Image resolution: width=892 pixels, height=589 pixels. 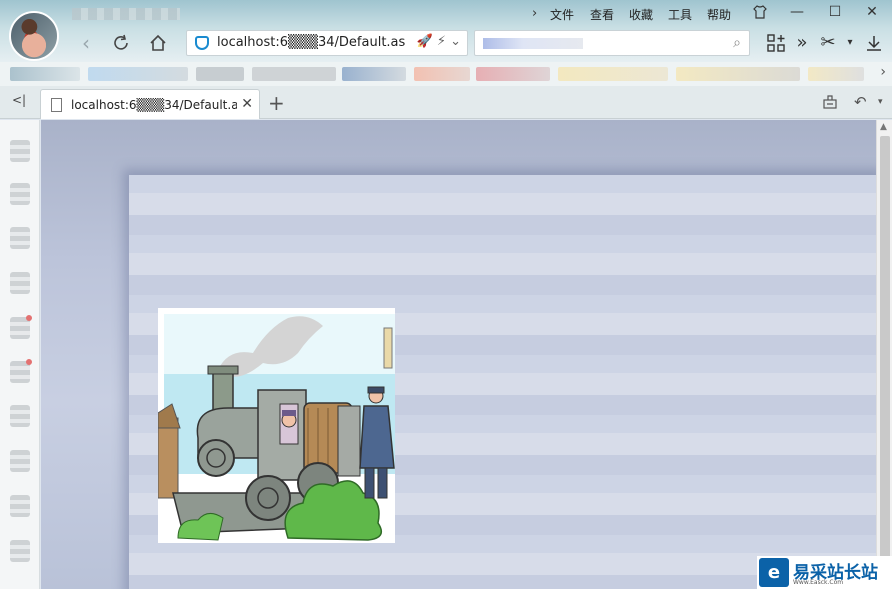 What do you see at coordinates (641, 14) in the screenshot?
I see `menu-favorites: 收藏` at bounding box center [641, 14].